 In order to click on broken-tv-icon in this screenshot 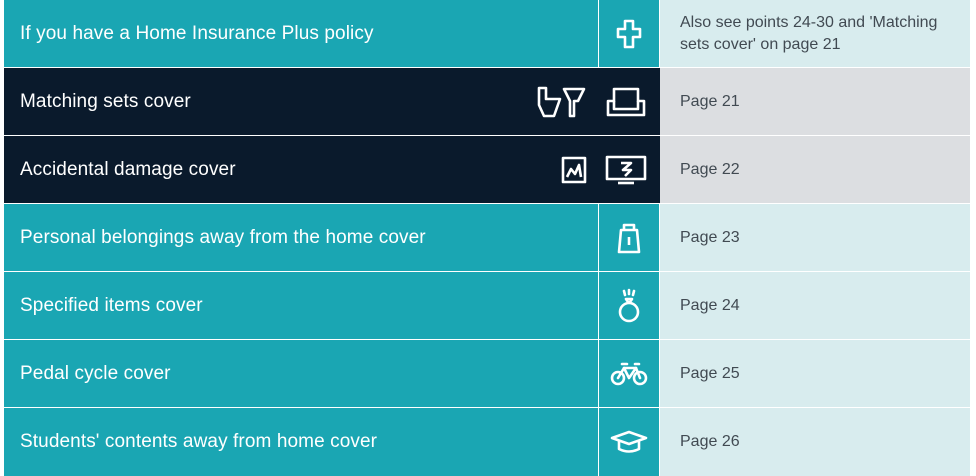, I will do `click(626, 170)`.